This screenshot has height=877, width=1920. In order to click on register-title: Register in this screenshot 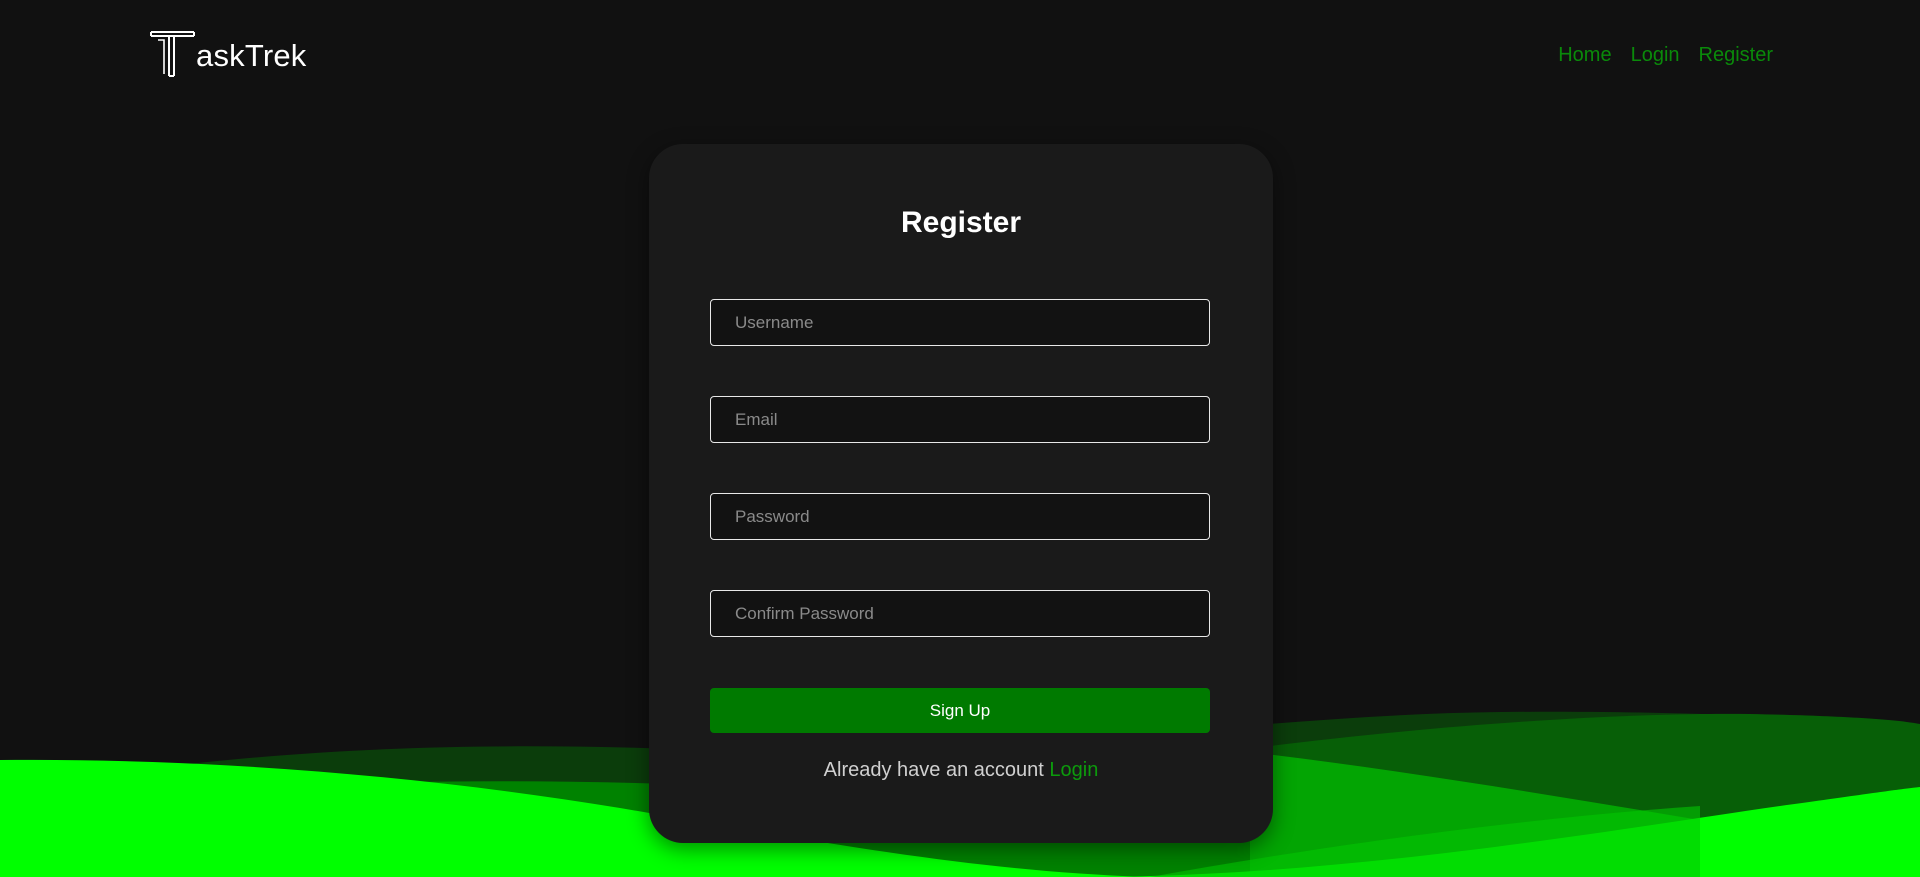, I will do `click(961, 222)`.